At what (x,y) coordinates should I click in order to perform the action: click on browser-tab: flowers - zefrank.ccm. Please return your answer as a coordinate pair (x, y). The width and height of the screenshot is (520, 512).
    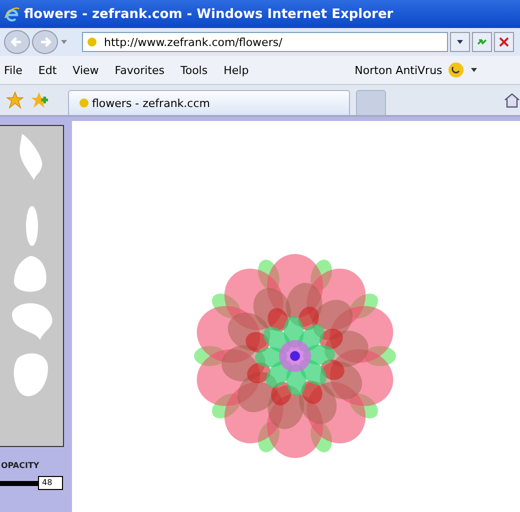
    Looking at the image, I should click on (209, 102).